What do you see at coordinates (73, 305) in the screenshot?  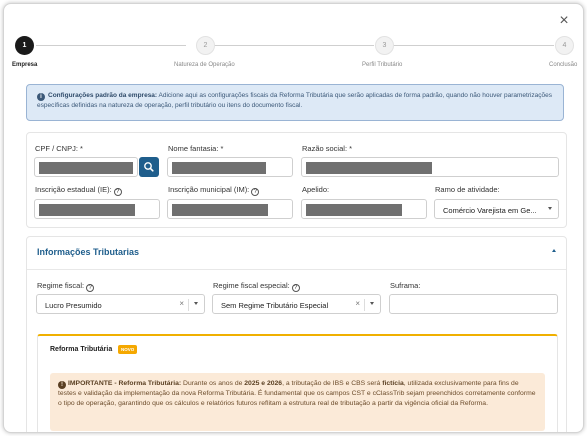 I see `fiscal-regime-value: Lucro Presumido` at bounding box center [73, 305].